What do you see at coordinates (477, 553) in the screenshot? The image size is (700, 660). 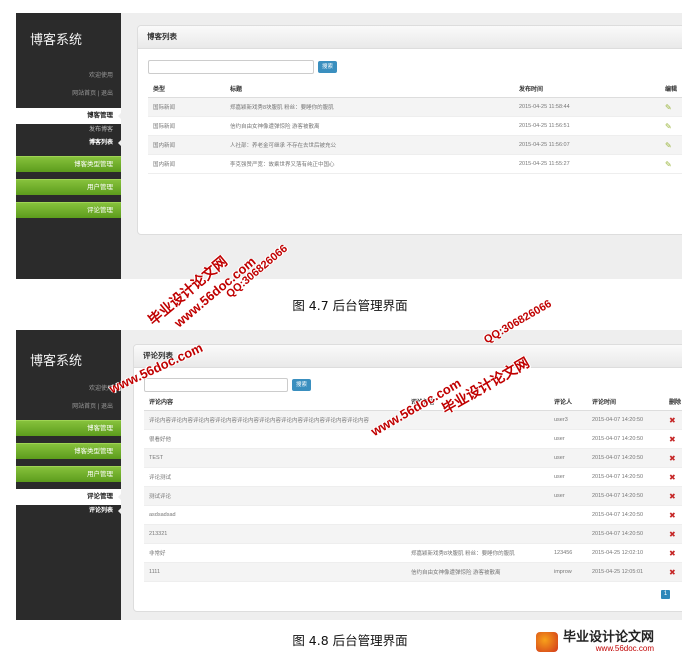 I see `cell-blog: 郑嘉颖新戏秀8块腹肌 粉丝：要睡你的腹肌` at bounding box center [477, 553].